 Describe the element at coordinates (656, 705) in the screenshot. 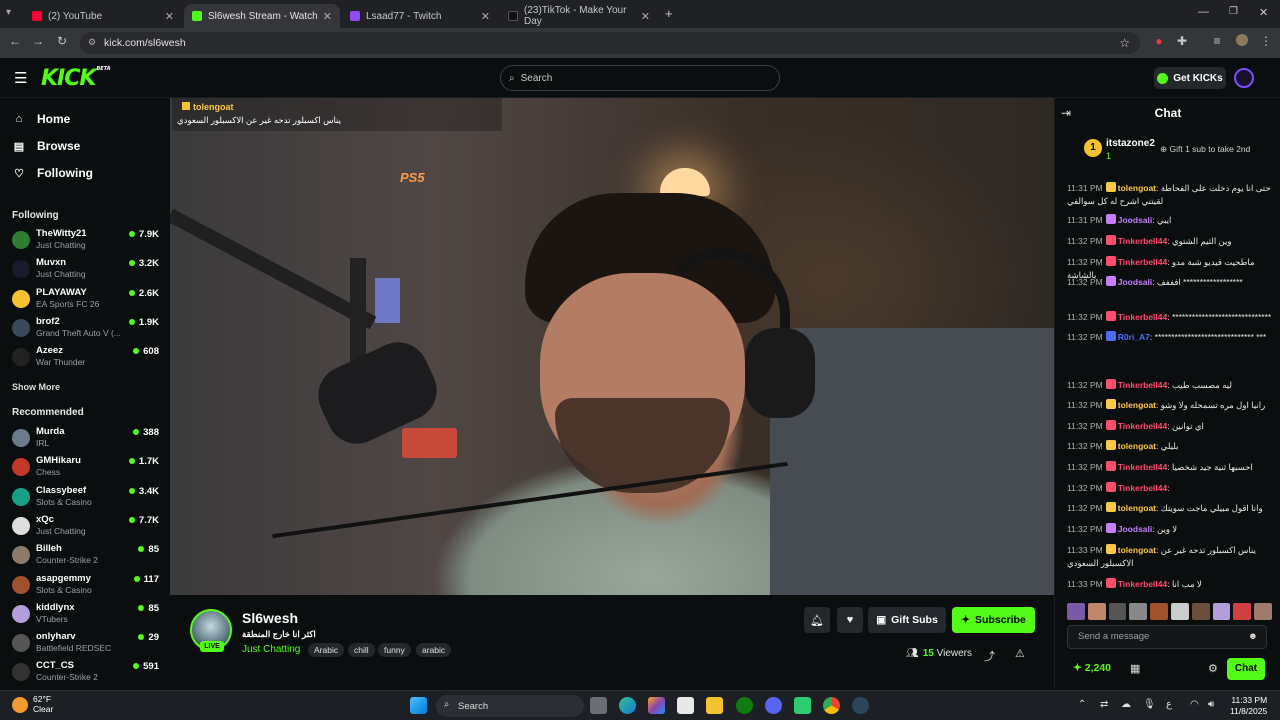

I see `copilot-icon` at that location.